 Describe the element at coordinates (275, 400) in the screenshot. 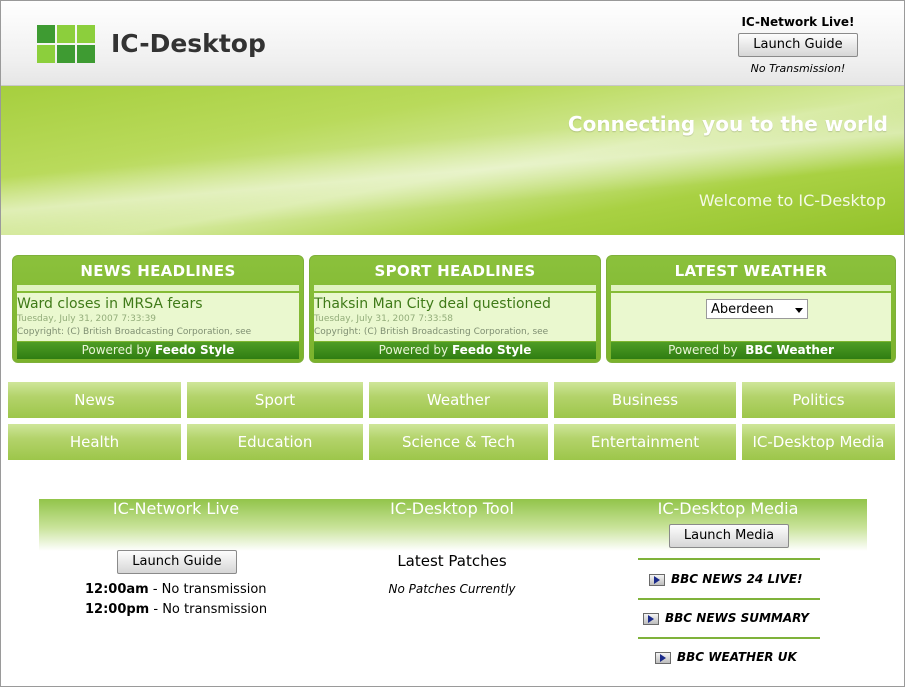

I see `nav-sport: Sport` at that location.